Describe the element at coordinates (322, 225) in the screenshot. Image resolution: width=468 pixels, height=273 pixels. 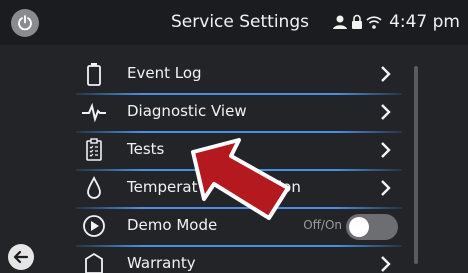
I see `toggle-label: Off/On` at that location.